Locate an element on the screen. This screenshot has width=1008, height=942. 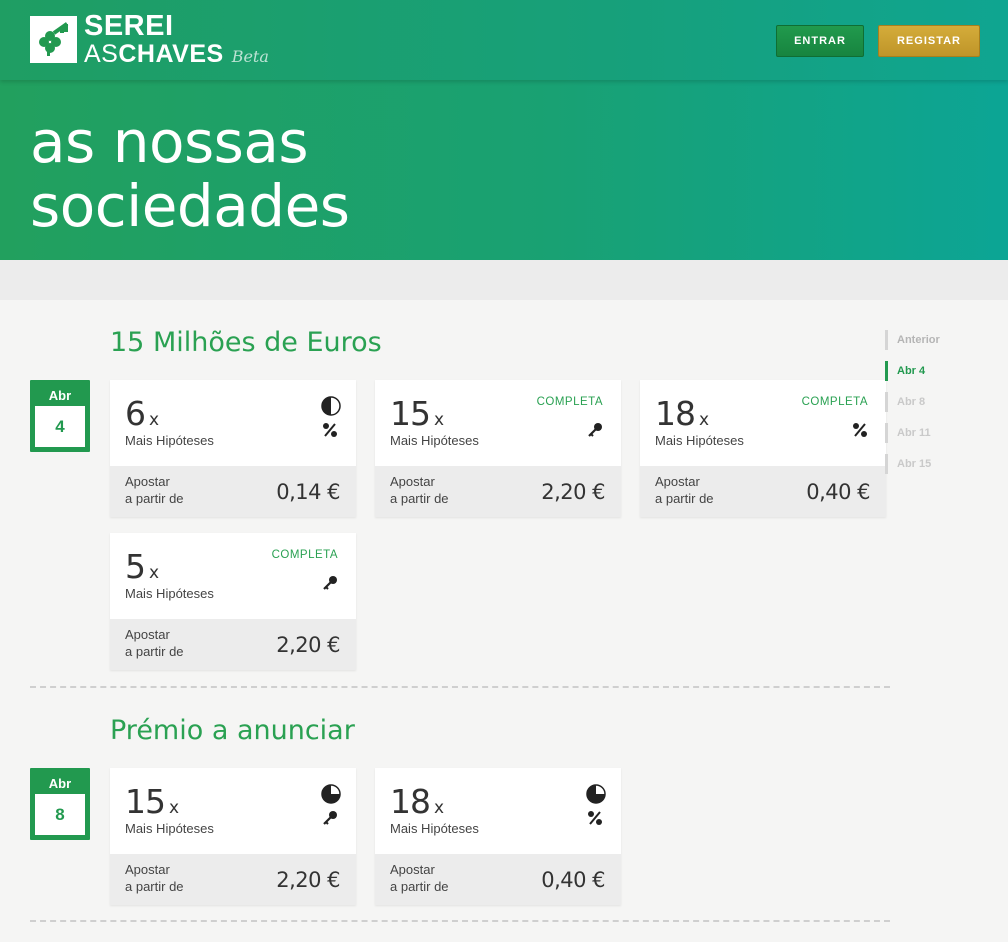
timeline-item-anterior: Anterior is located at coordinates (930, 340).